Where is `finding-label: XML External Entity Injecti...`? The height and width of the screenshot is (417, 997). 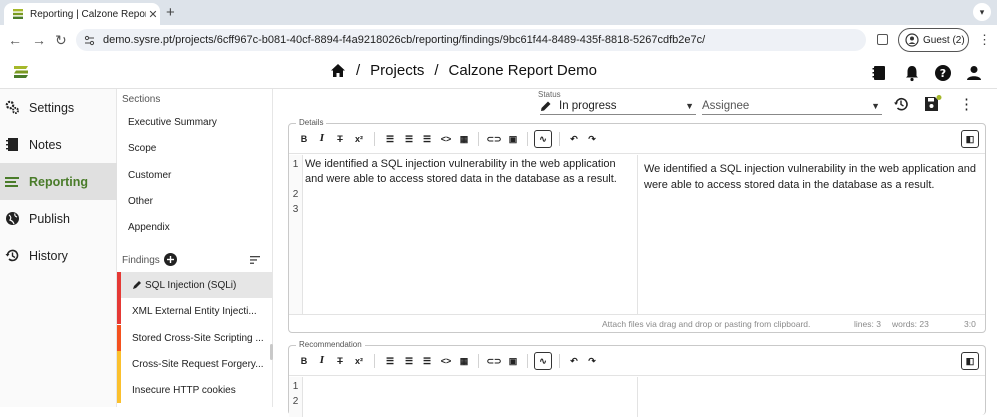 finding-label: XML External Entity Injecti... is located at coordinates (194, 311).